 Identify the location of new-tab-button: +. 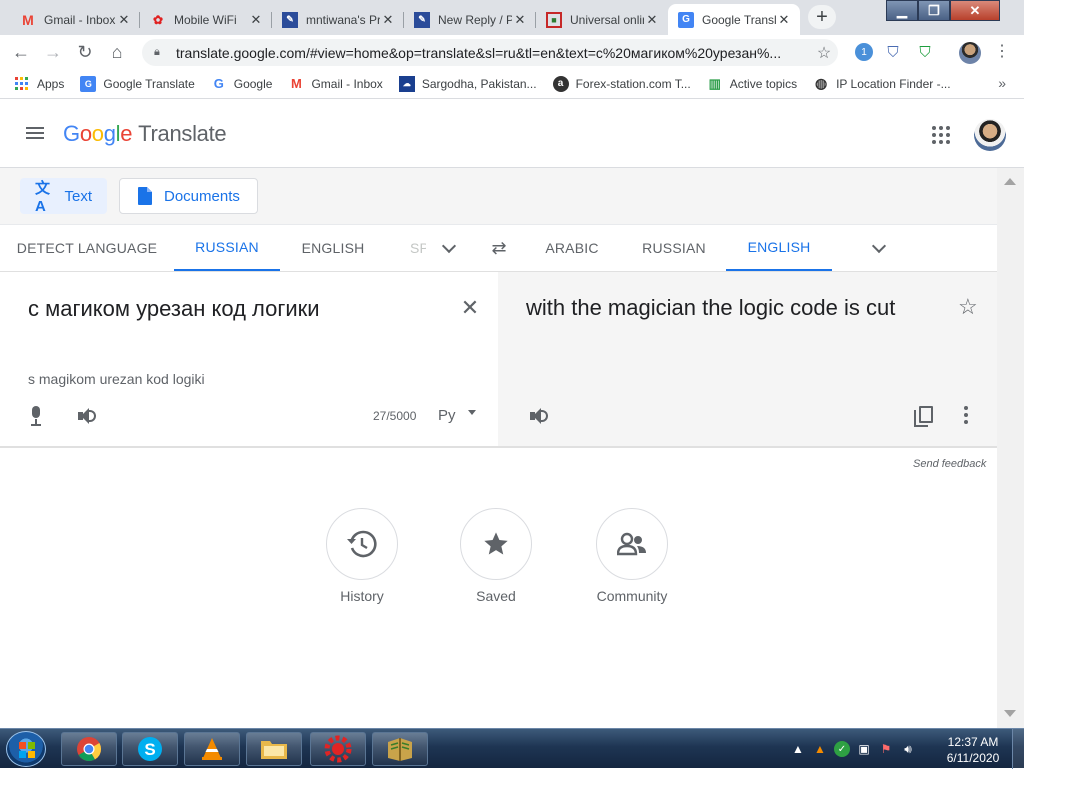
(822, 17).